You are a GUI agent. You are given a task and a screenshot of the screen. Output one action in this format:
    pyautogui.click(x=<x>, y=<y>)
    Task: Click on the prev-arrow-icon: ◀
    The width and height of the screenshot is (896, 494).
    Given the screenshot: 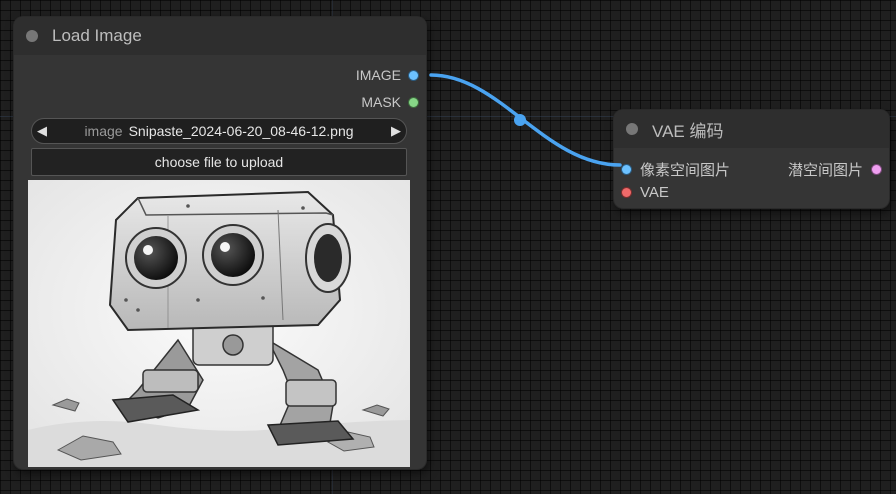 What is the action you would take?
    pyautogui.click(x=42, y=131)
    